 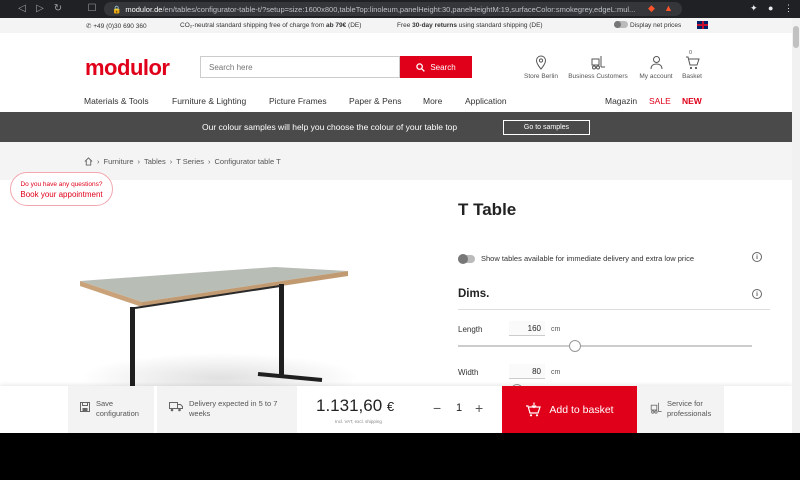 What do you see at coordinates (117, 414) in the screenshot?
I see `save-line2: configuration` at bounding box center [117, 414].